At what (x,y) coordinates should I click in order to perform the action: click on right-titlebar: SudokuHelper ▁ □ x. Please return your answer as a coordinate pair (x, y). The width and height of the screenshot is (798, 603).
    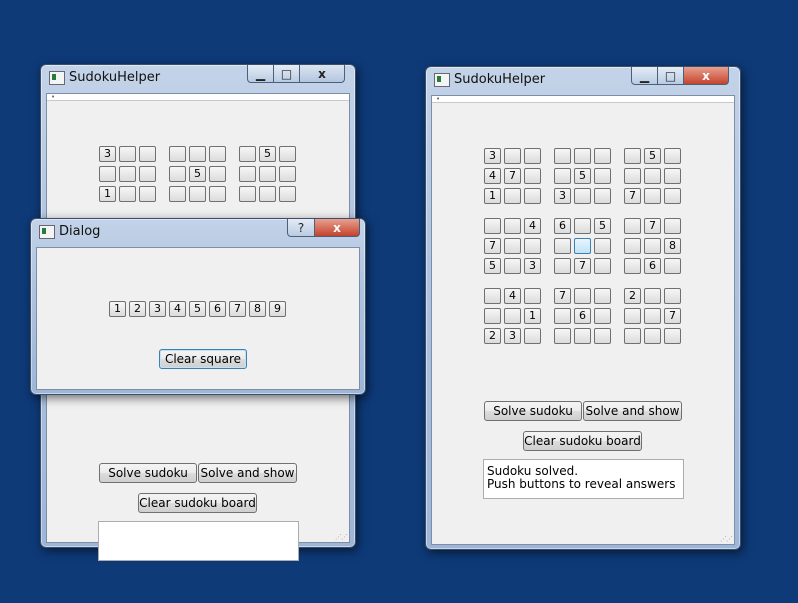
    Looking at the image, I should click on (583, 80).